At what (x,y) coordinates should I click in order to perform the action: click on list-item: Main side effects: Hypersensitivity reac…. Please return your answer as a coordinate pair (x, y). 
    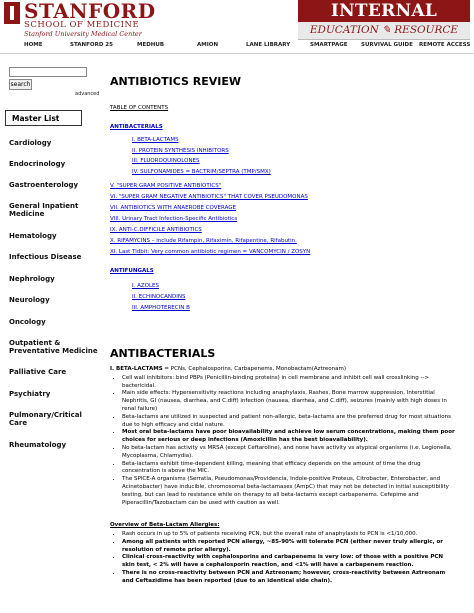
    Looking at the image, I should click on (288, 401).